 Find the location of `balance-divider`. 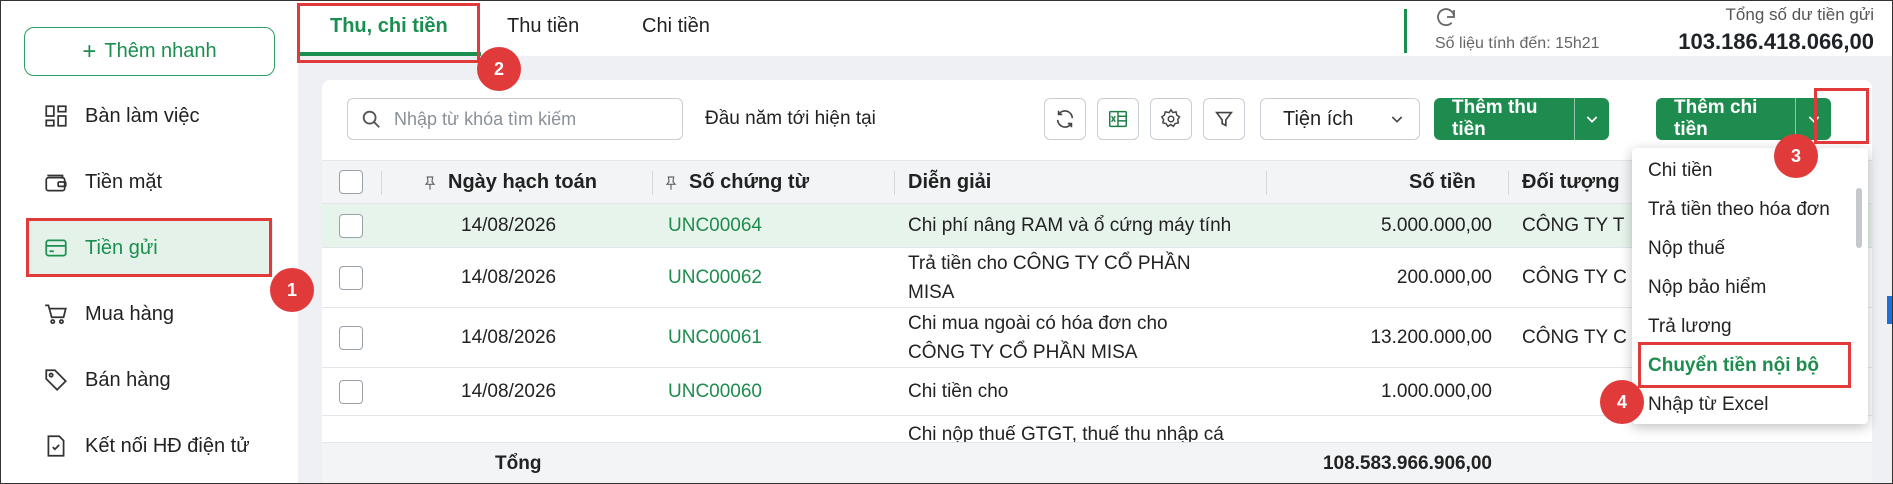

balance-divider is located at coordinates (1405, 31).